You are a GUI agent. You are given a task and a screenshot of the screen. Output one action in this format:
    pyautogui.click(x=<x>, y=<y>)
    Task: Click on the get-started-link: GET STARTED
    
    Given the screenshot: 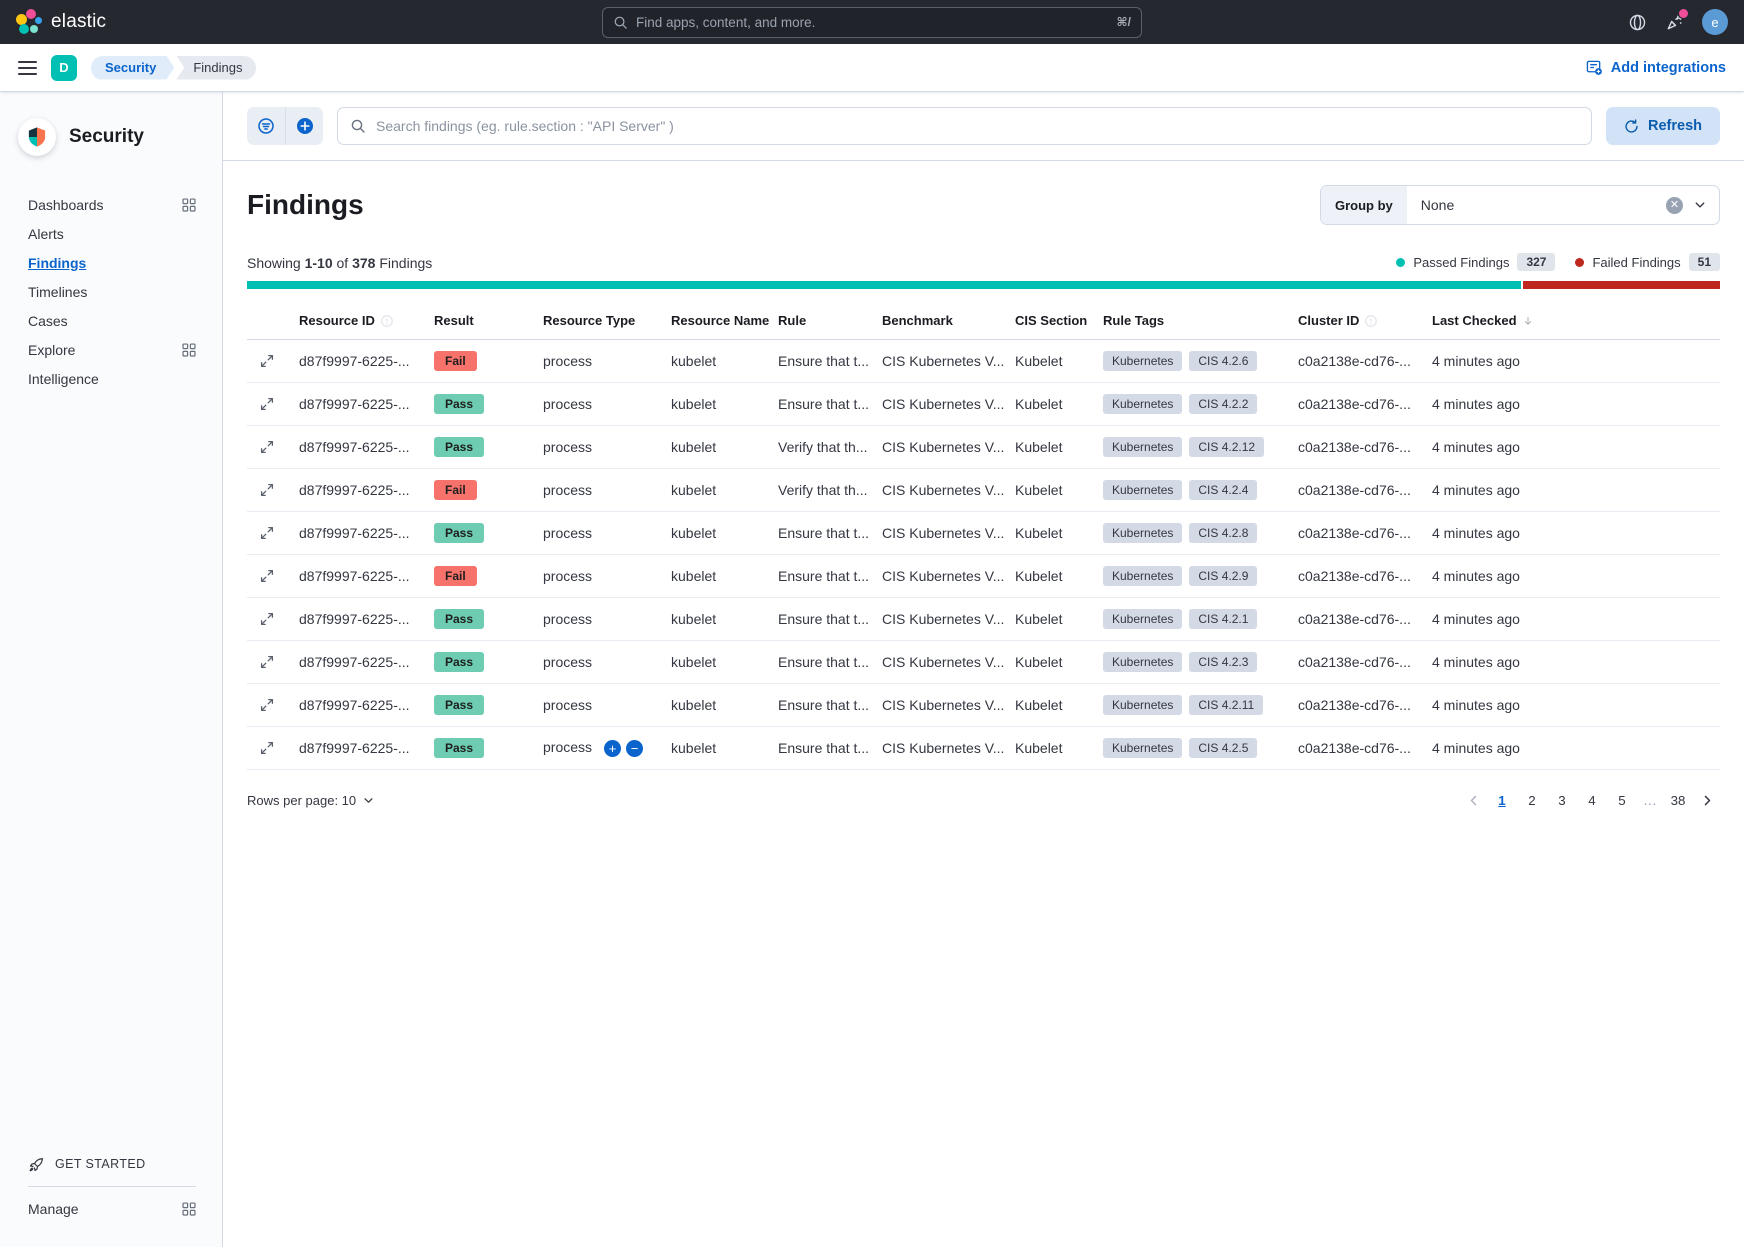 What is the action you would take?
    pyautogui.click(x=112, y=1168)
    